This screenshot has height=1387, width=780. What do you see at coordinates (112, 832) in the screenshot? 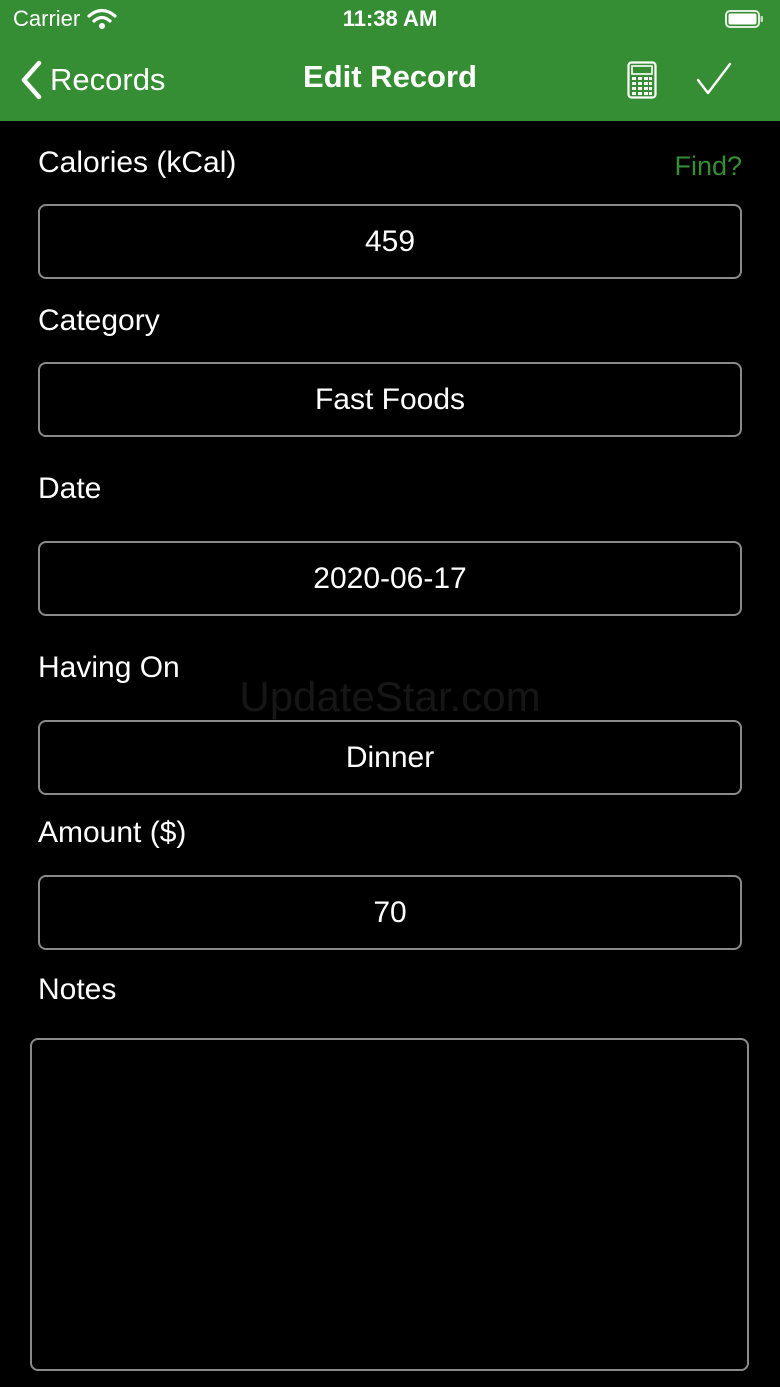
I see `amount-label: Amount ($)` at bounding box center [112, 832].